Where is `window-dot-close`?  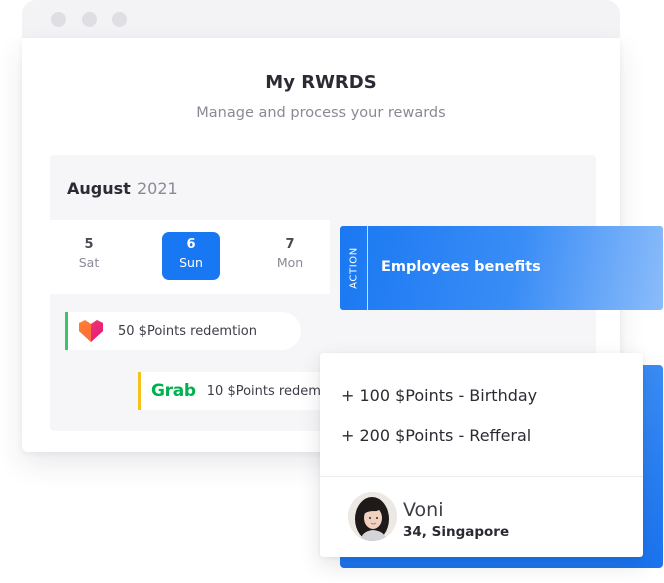 window-dot-close is located at coordinates (58, 19).